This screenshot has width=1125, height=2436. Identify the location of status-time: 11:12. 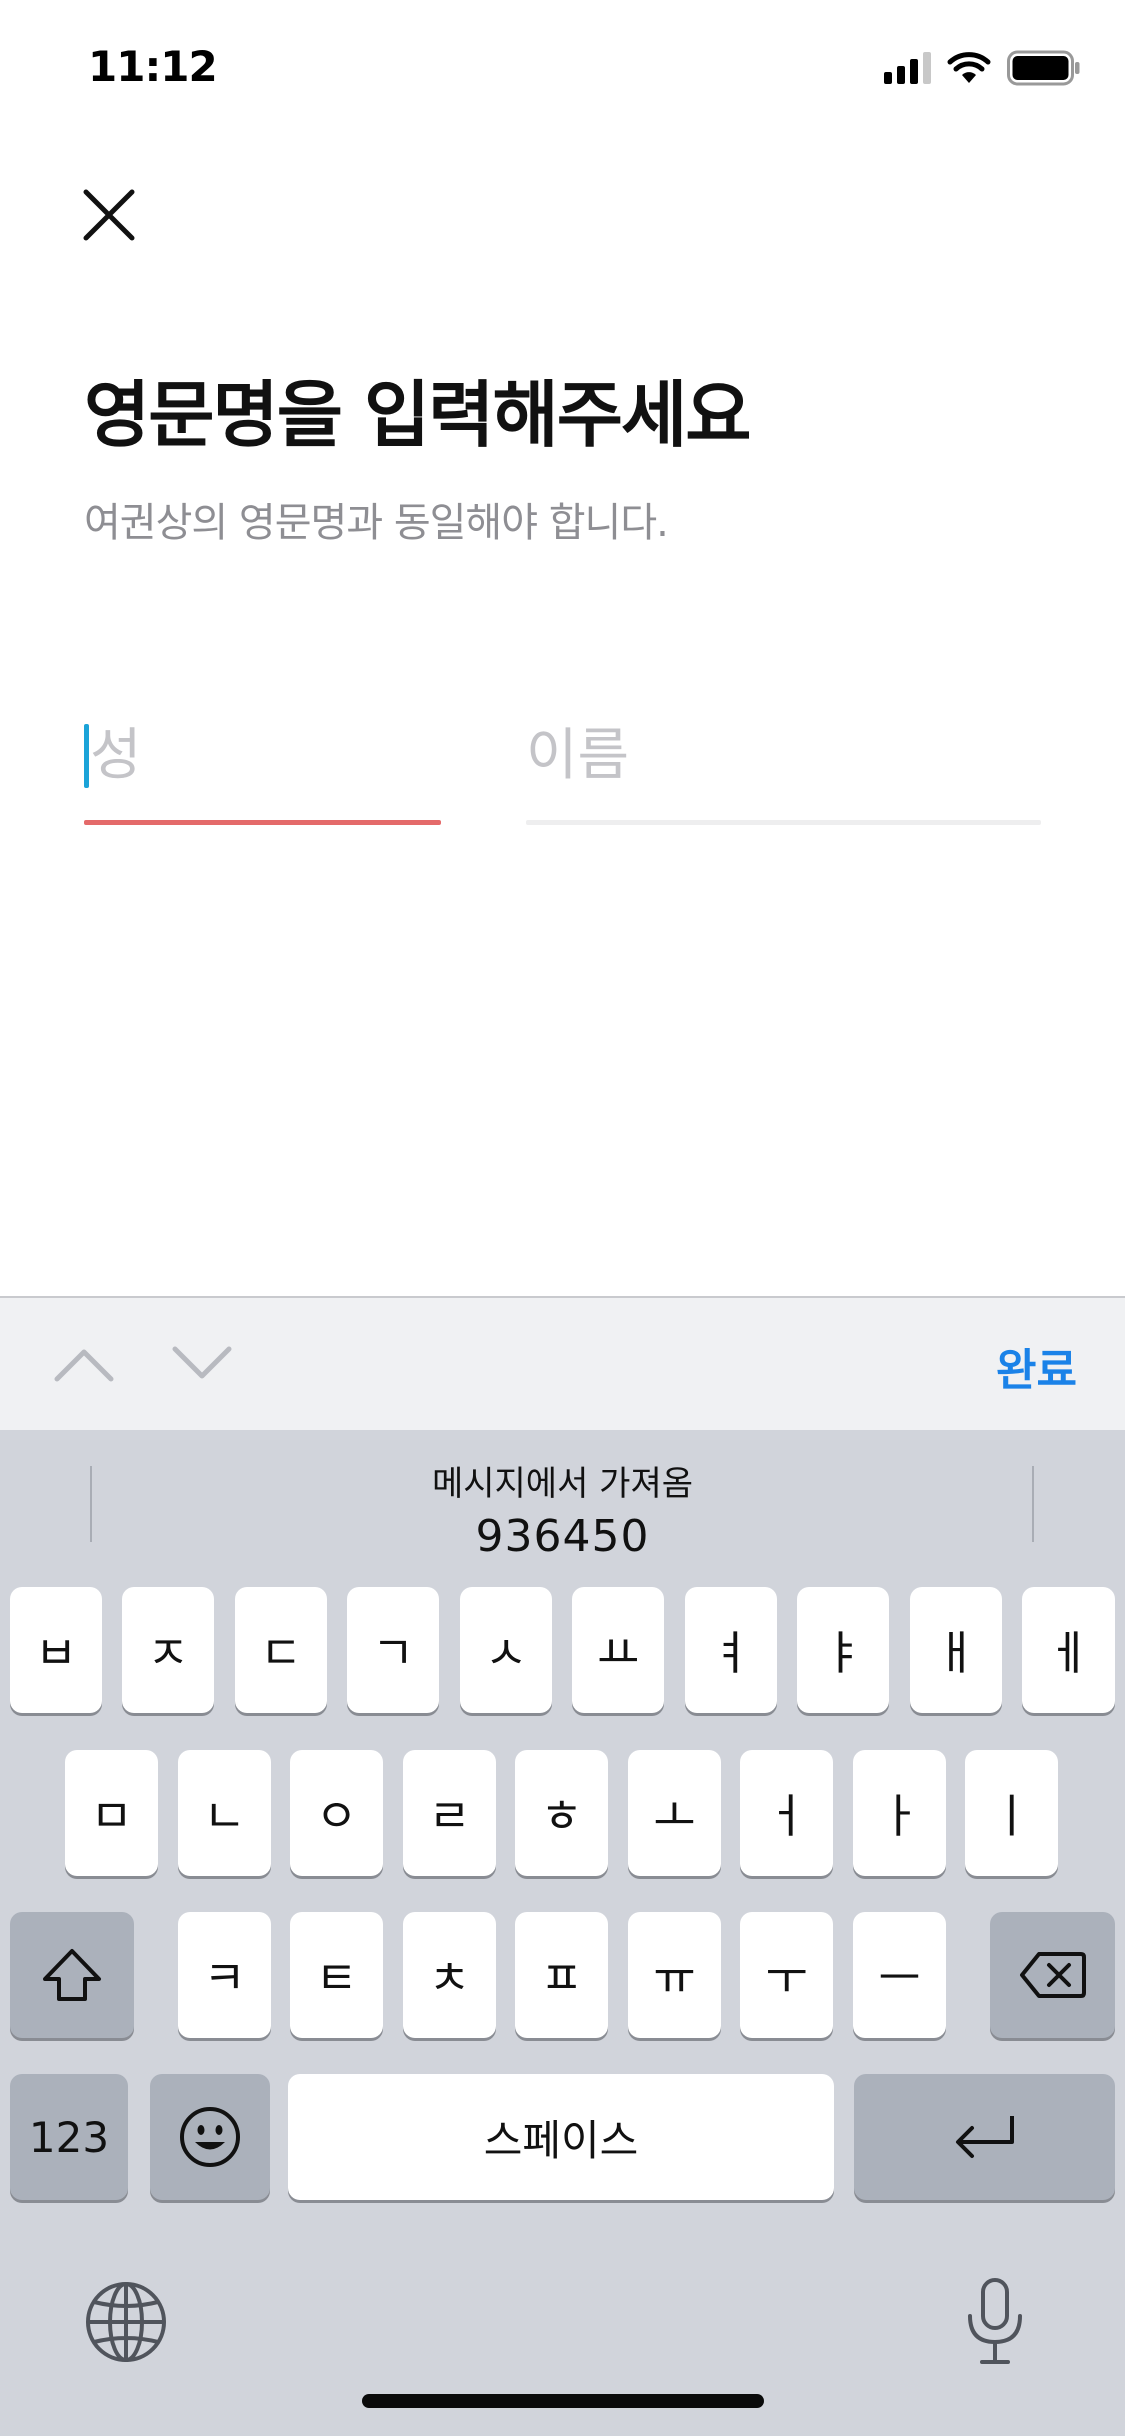
(153, 66).